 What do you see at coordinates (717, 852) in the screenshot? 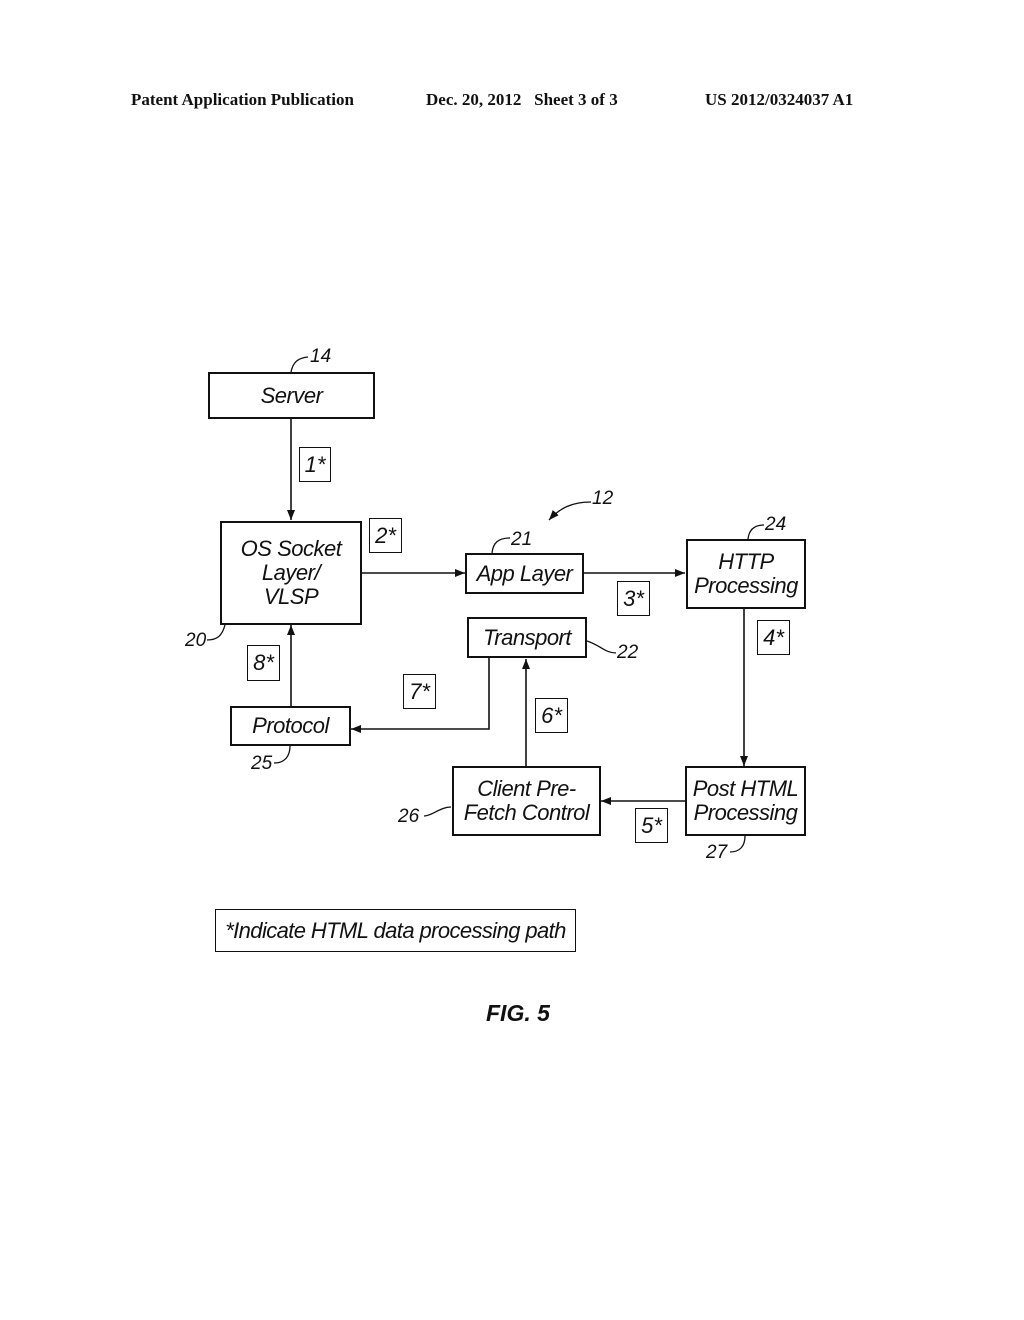
I see `ref-27: 27` at bounding box center [717, 852].